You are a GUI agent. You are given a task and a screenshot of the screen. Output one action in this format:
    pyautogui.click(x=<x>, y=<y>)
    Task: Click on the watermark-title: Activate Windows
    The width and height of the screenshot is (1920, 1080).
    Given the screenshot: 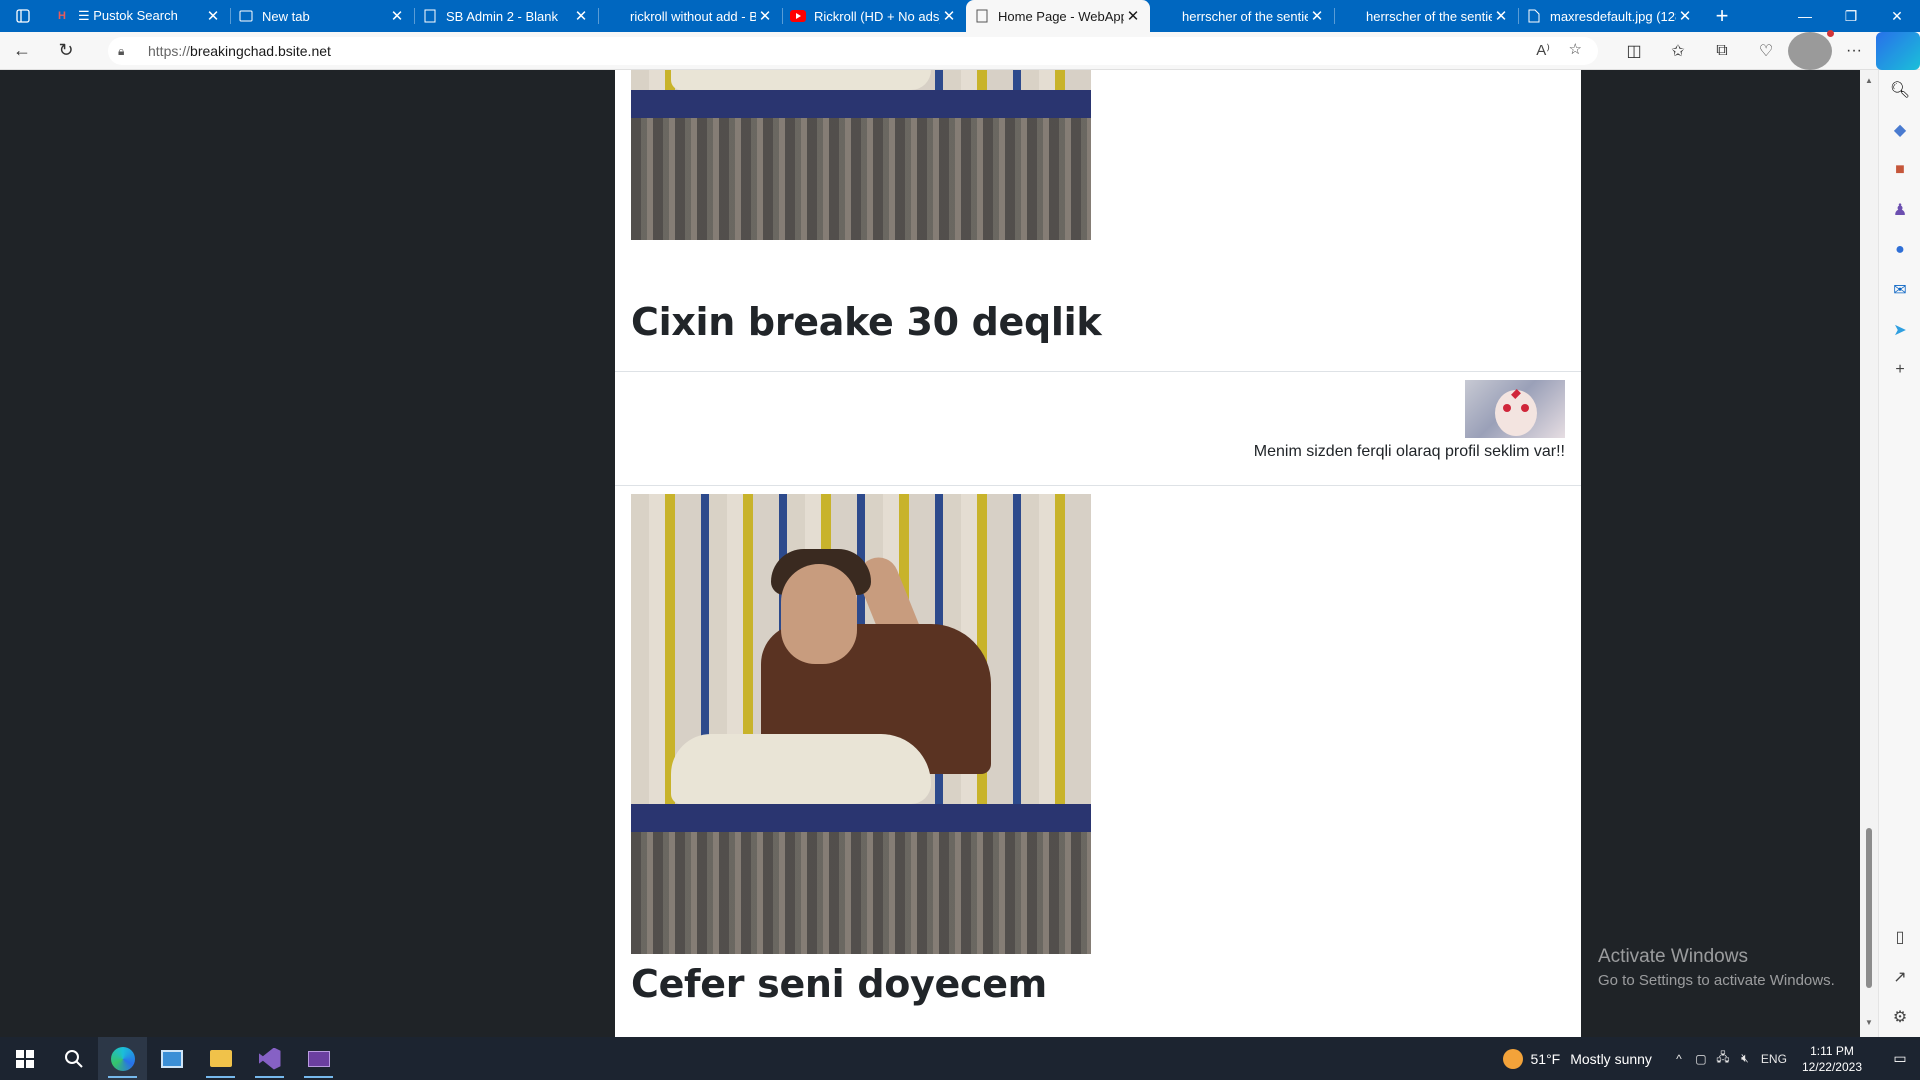 What is the action you would take?
    pyautogui.click(x=1673, y=956)
    